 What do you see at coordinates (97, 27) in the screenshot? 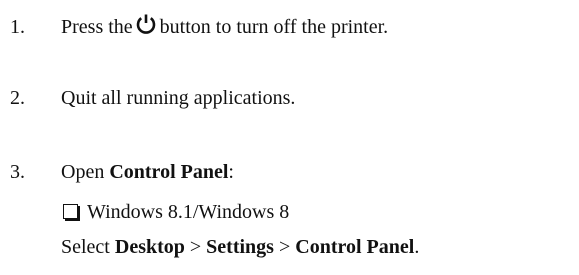
I see `step-text: Press the` at bounding box center [97, 27].